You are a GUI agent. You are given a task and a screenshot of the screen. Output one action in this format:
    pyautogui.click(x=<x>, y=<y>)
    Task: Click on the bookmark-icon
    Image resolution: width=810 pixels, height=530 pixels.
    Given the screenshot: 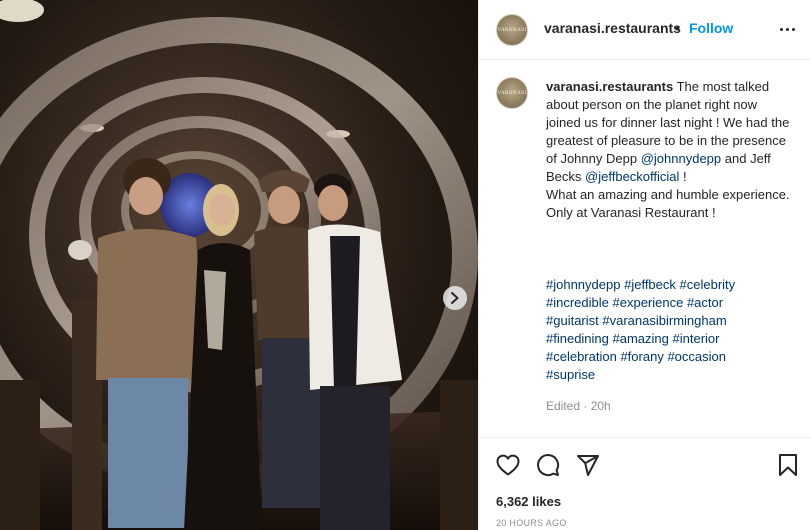 What is the action you would take?
    pyautogui.click(x=788, y=465)
    